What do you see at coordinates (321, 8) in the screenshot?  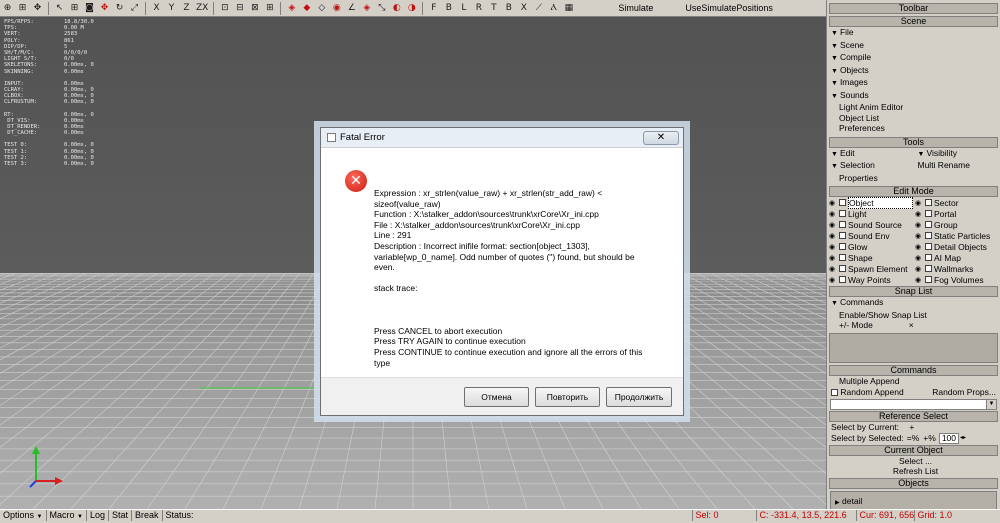 I see `snap-vertex-icon: ◇` at bounding box center [321, 8].